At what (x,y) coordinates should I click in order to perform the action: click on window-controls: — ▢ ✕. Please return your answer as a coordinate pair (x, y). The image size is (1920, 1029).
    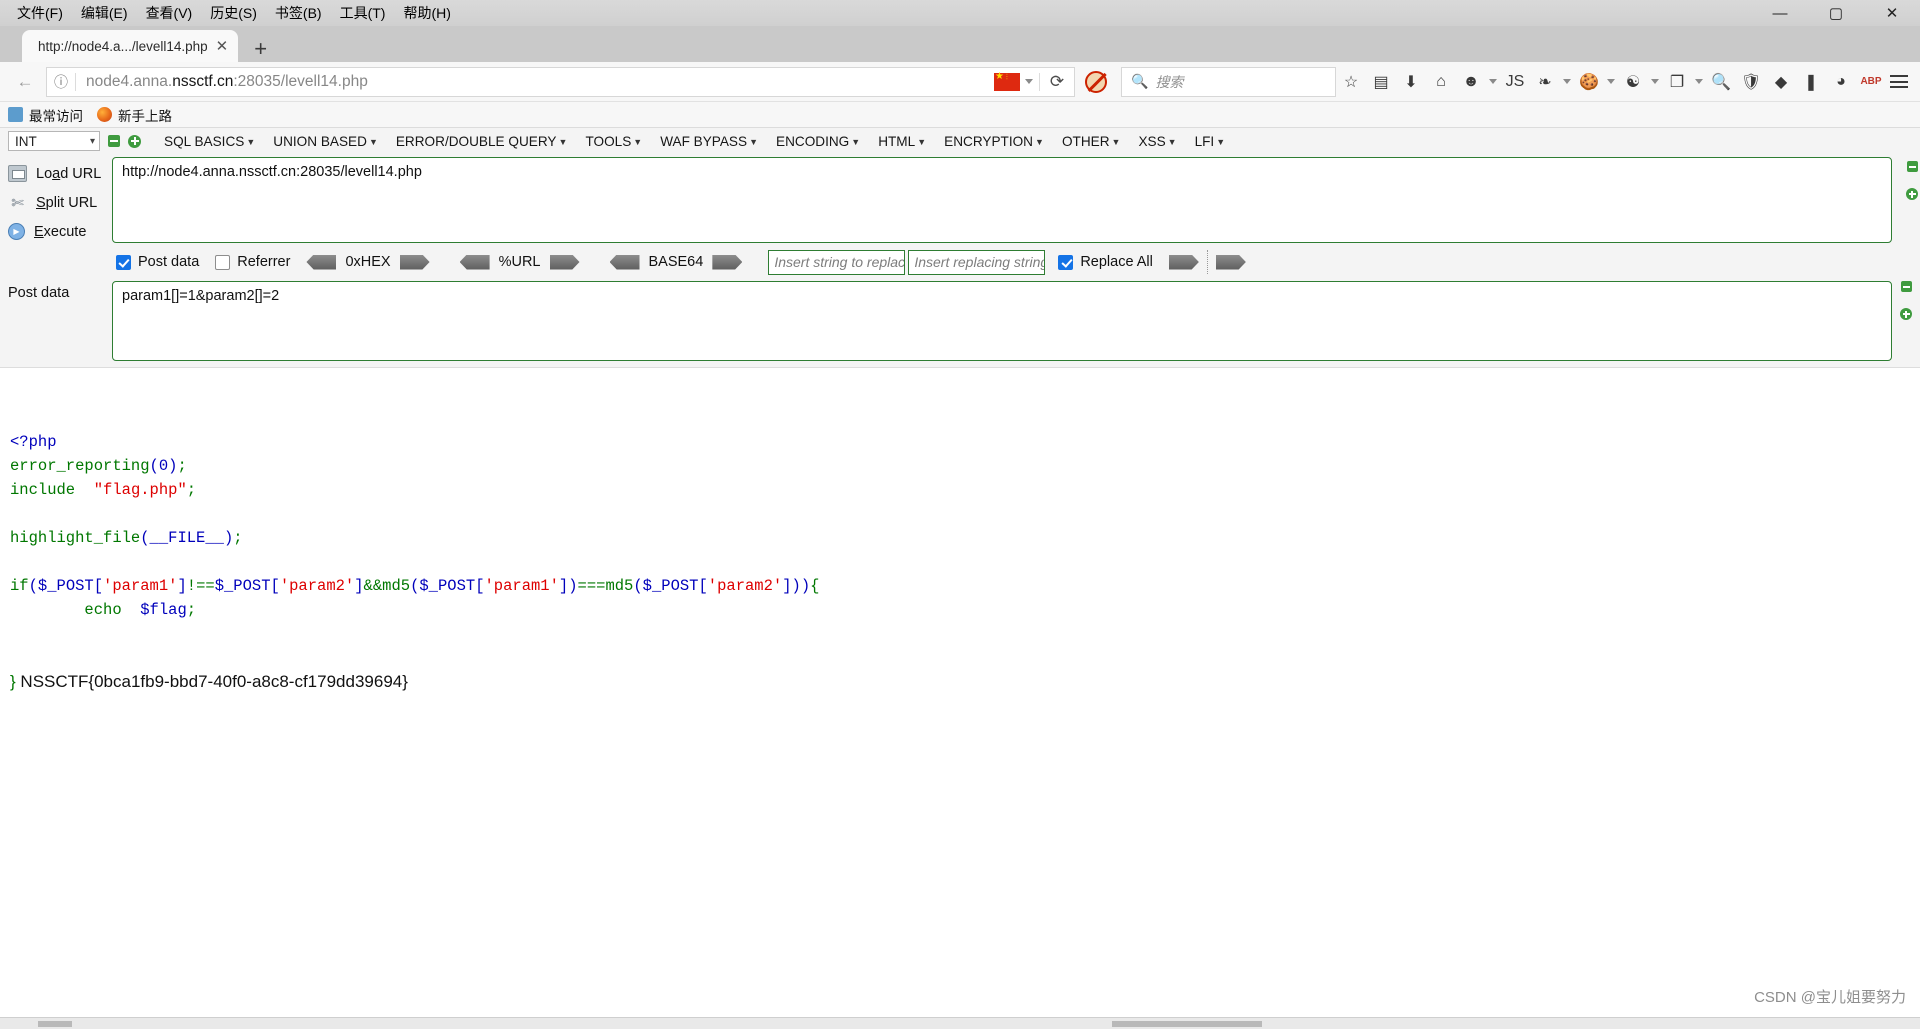
    Looking at the image, I should click on (1836, 13).